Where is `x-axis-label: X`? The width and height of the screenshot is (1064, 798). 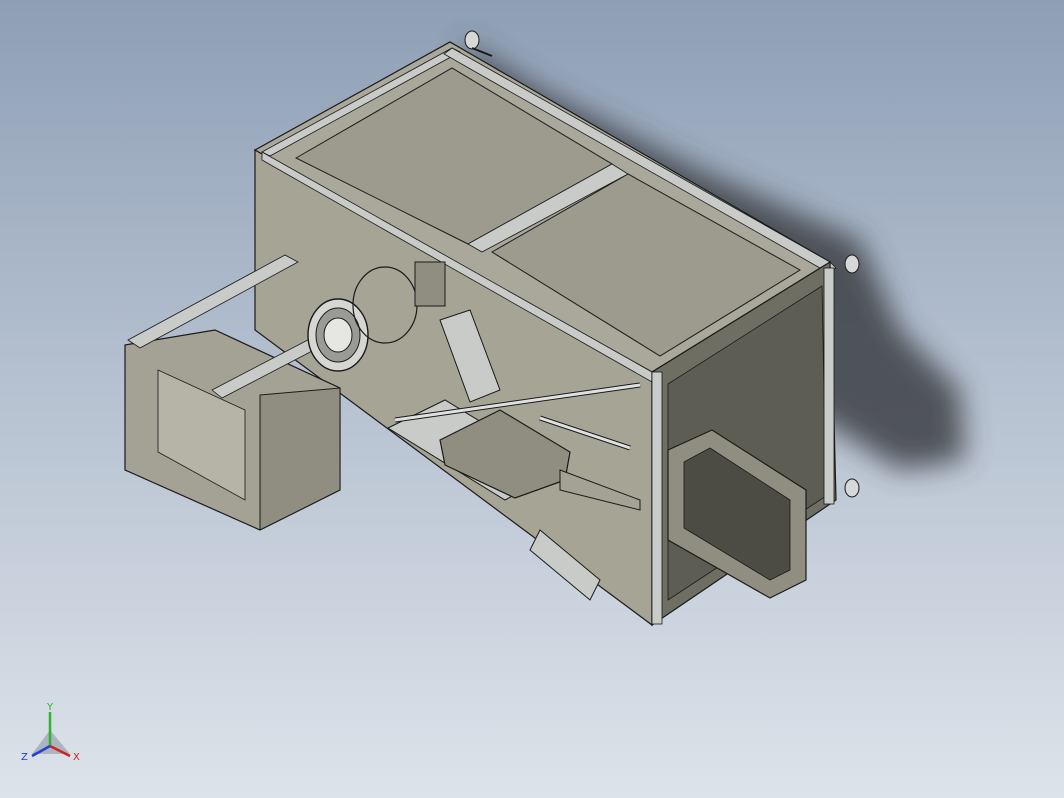
x-axis-label: X is located at coordinates (76, 757).